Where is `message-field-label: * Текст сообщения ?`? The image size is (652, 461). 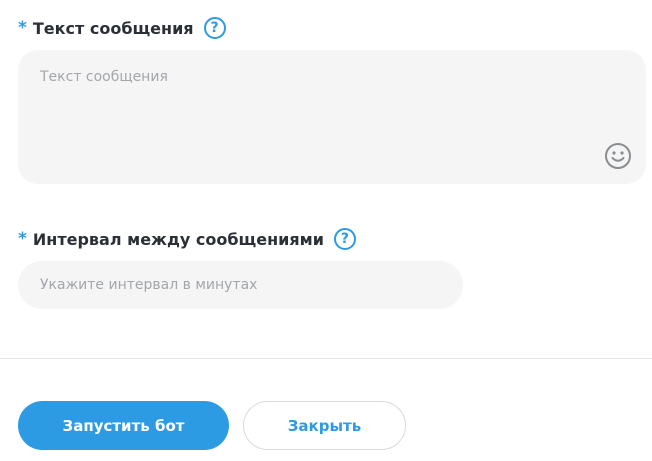
message-field-label: * Текст сообщения ? is located at coordinates (122, 28).